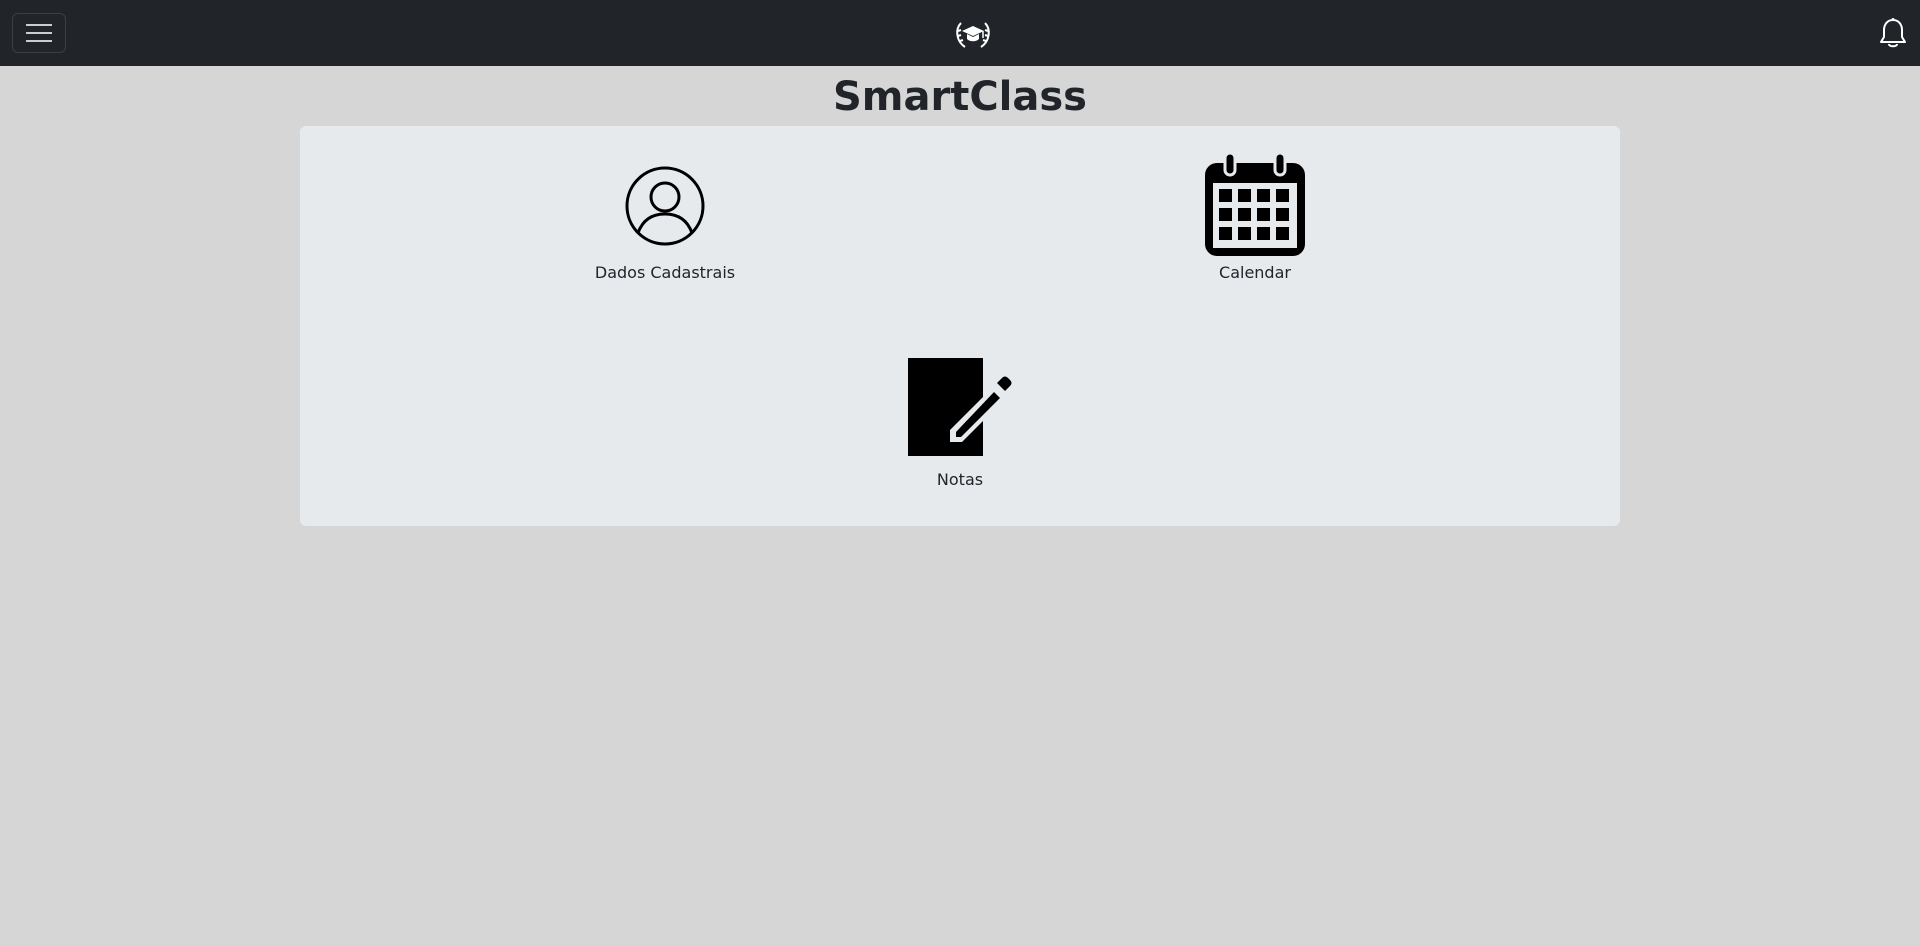 The height and width of the screenshot is (945, 1920). I want to click on hamburger-menu-icon, so click(39, 33).